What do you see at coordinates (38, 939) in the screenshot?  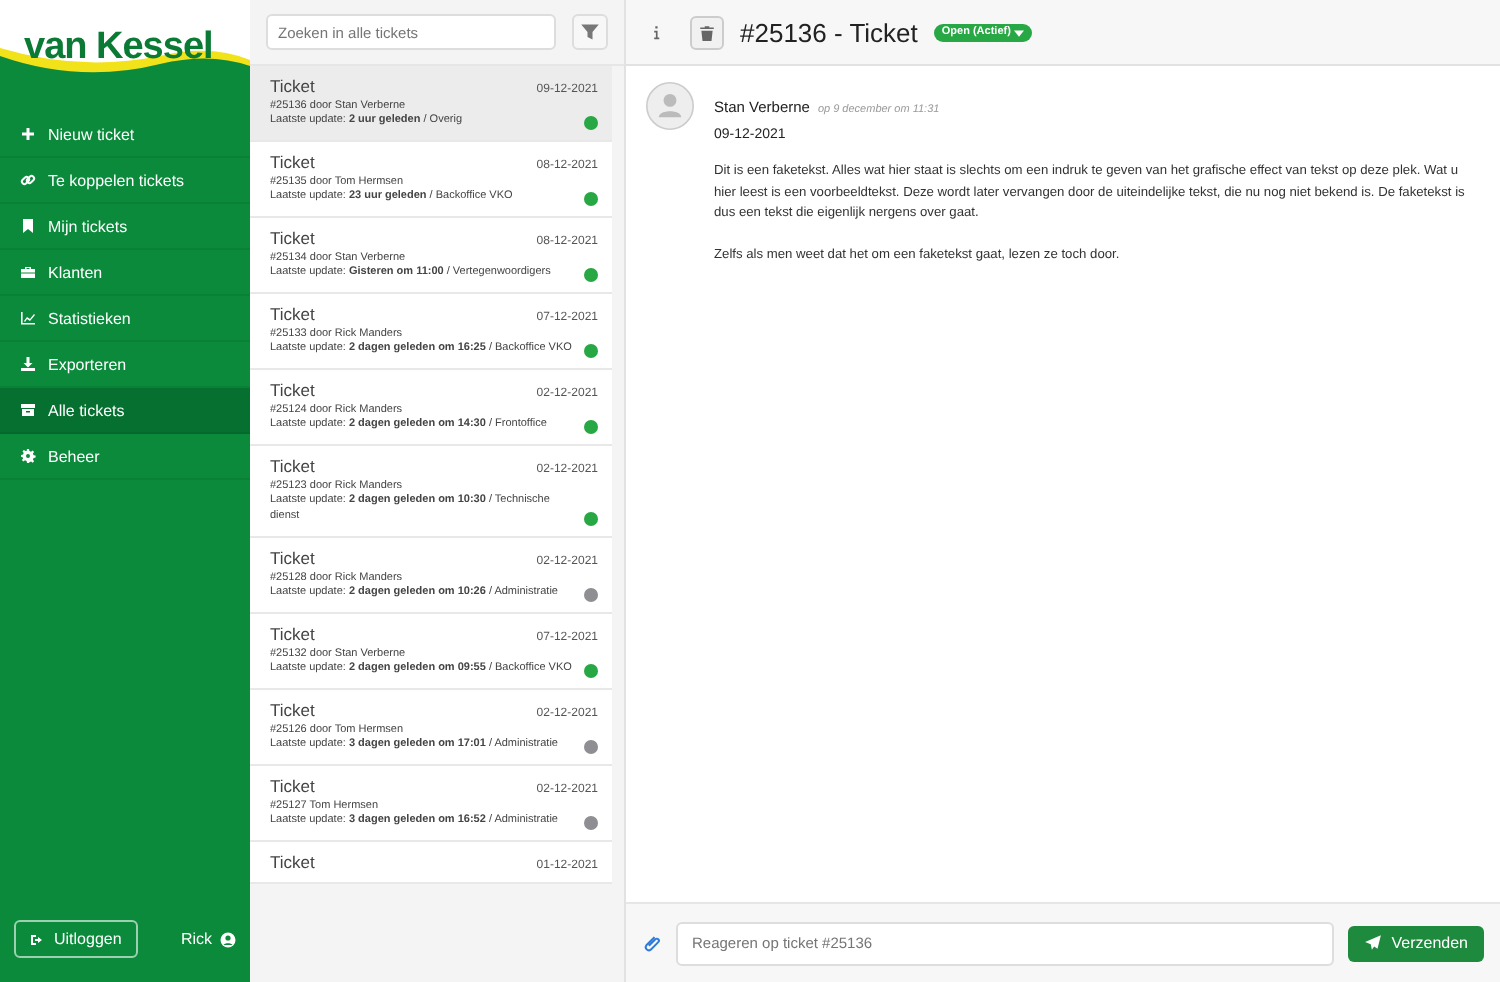 I see `sign-out-icon` at bounding box center [38, 939].